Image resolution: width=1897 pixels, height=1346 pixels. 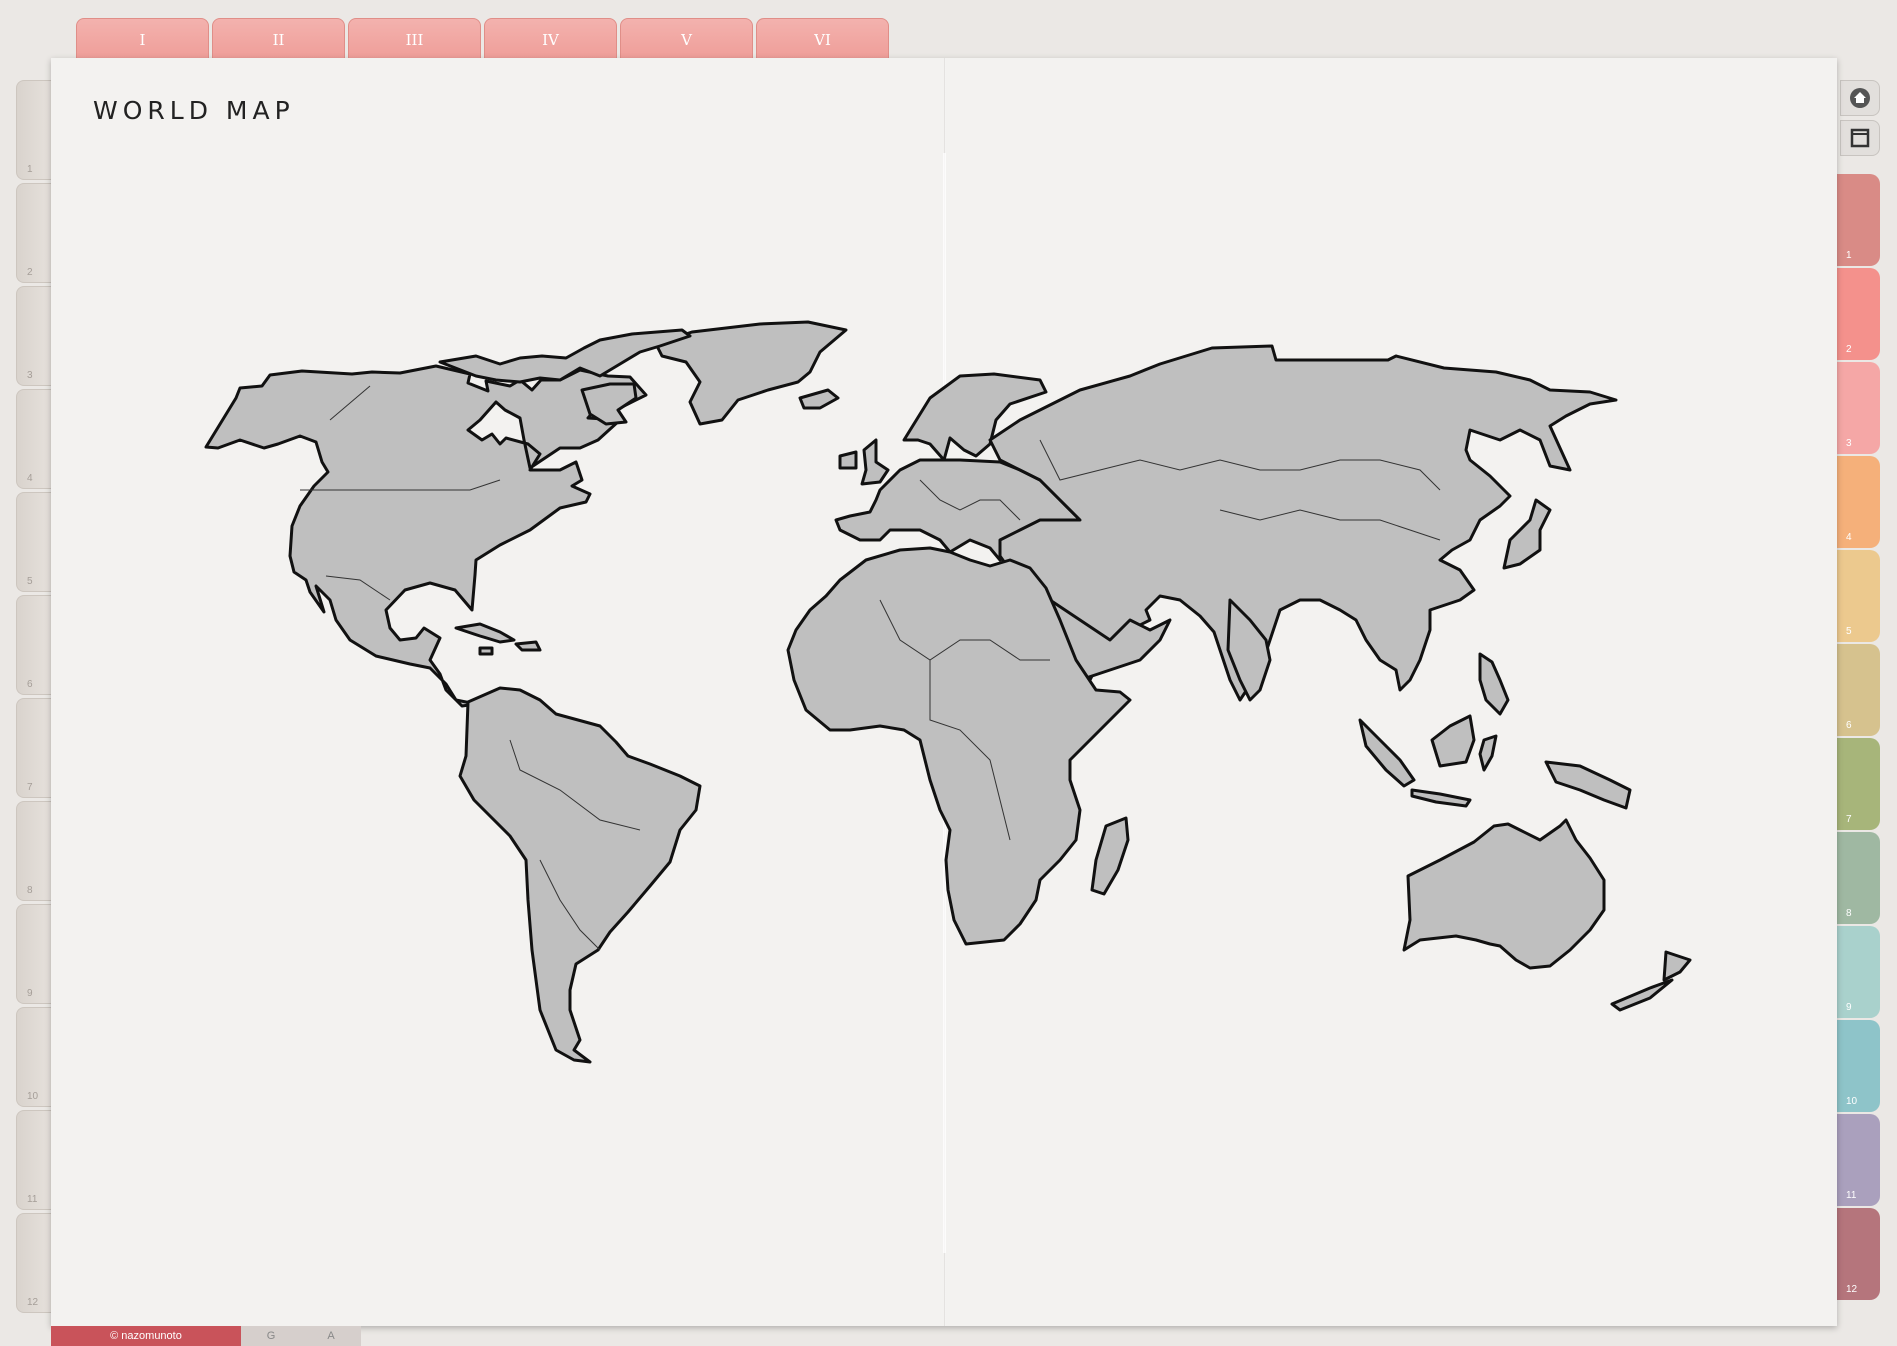 What do you see at coordinates (271, 1336) in the screenshot?
I see `bottom-tab-g: G` at bounding box center [271, 1336].